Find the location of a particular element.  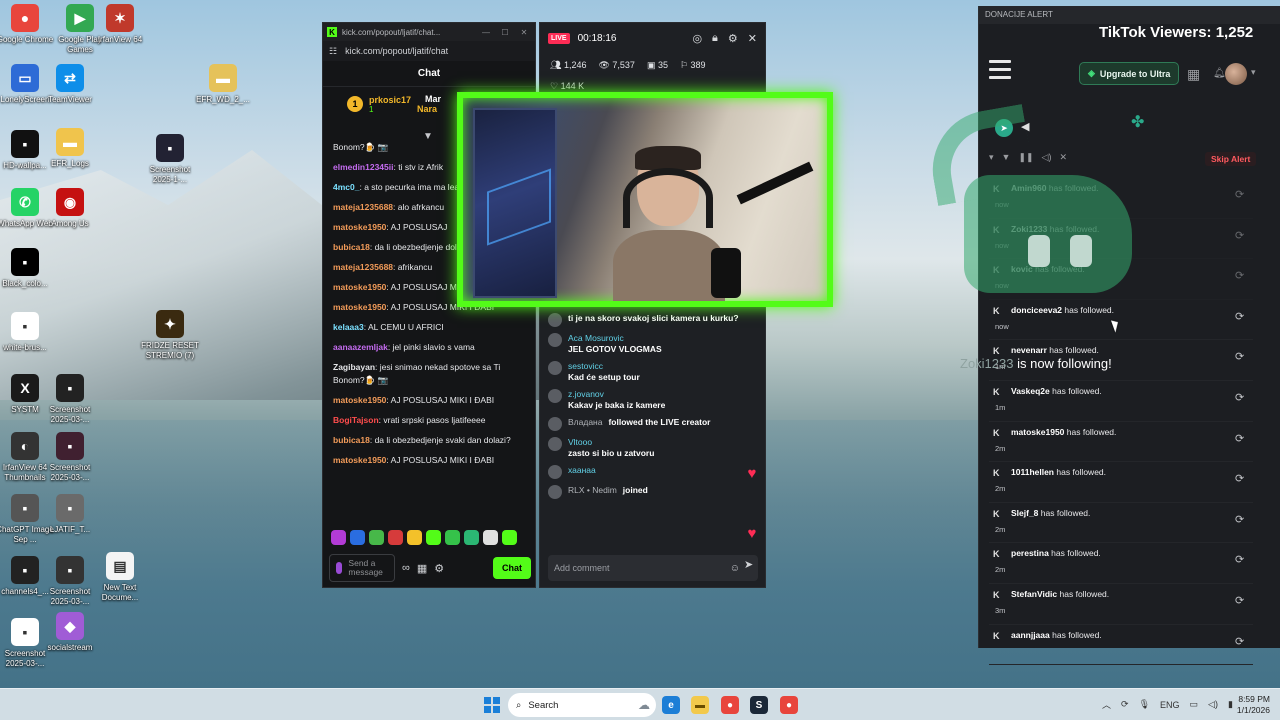

apps-grid-icon: ▦ is located at coordinates (1193, 74).